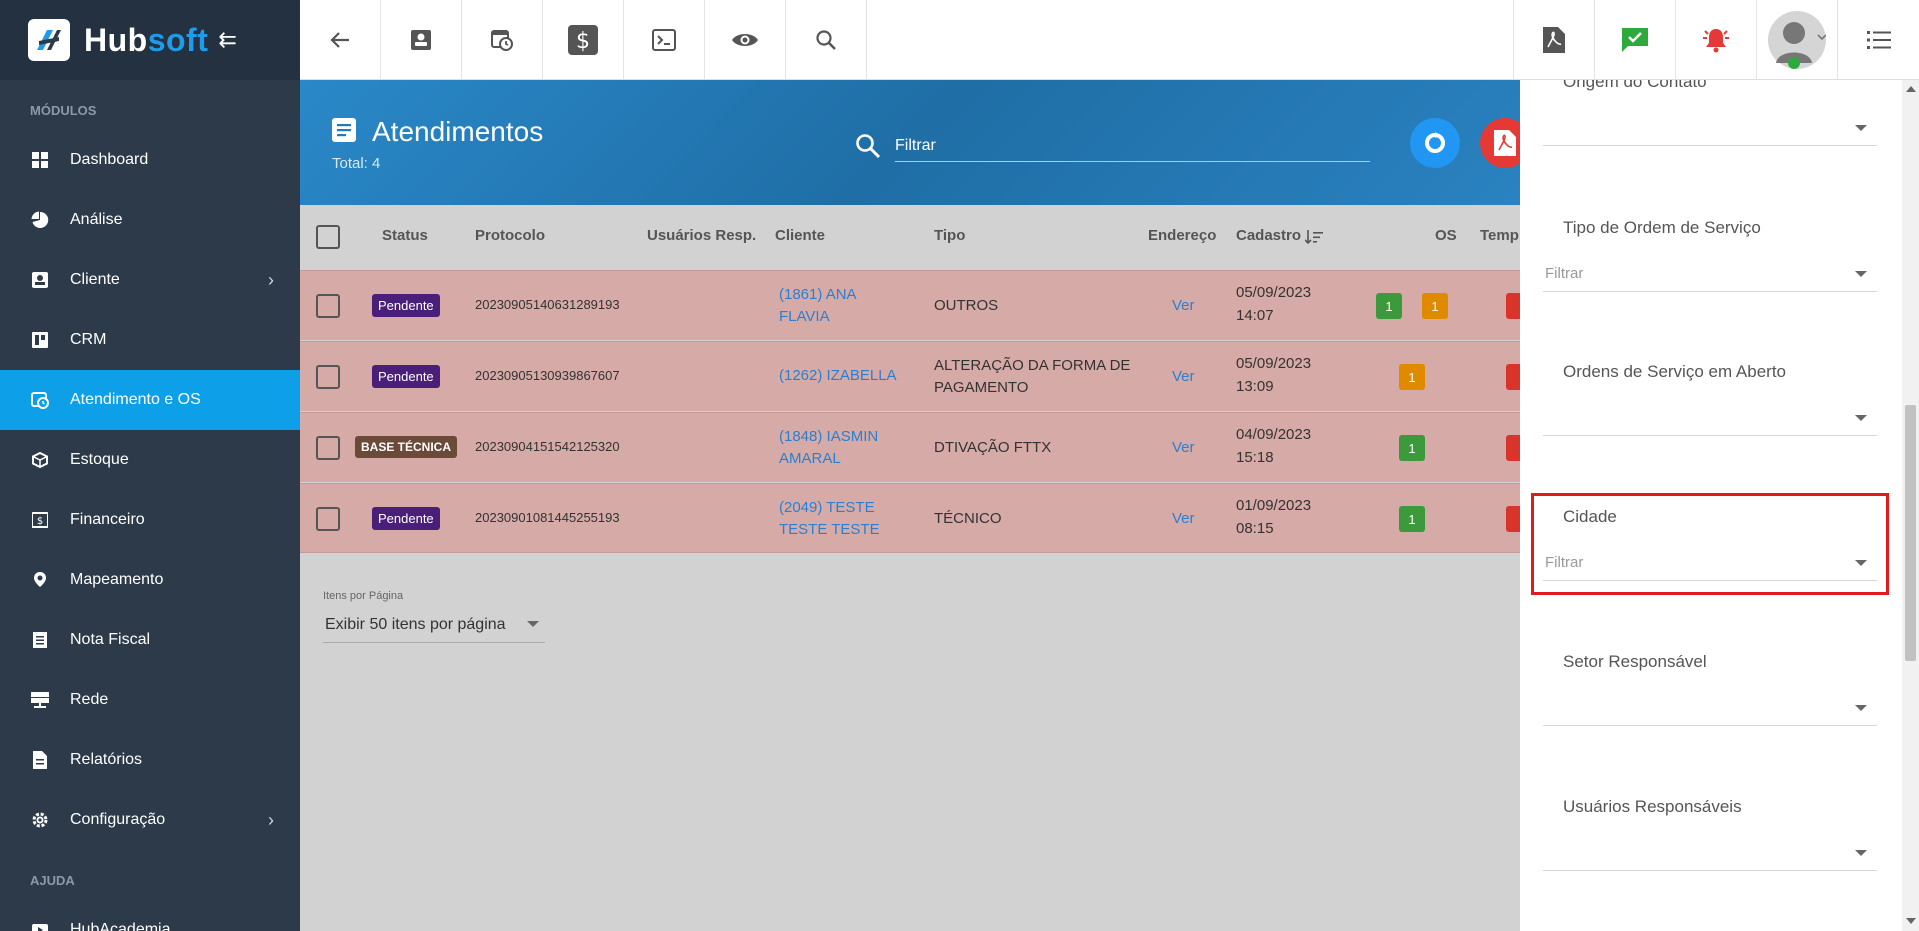 The image size is (1919, 931). Describe the element at coordinates (40, 160) in the screenshot. I see `dashboard-icon` at that location.